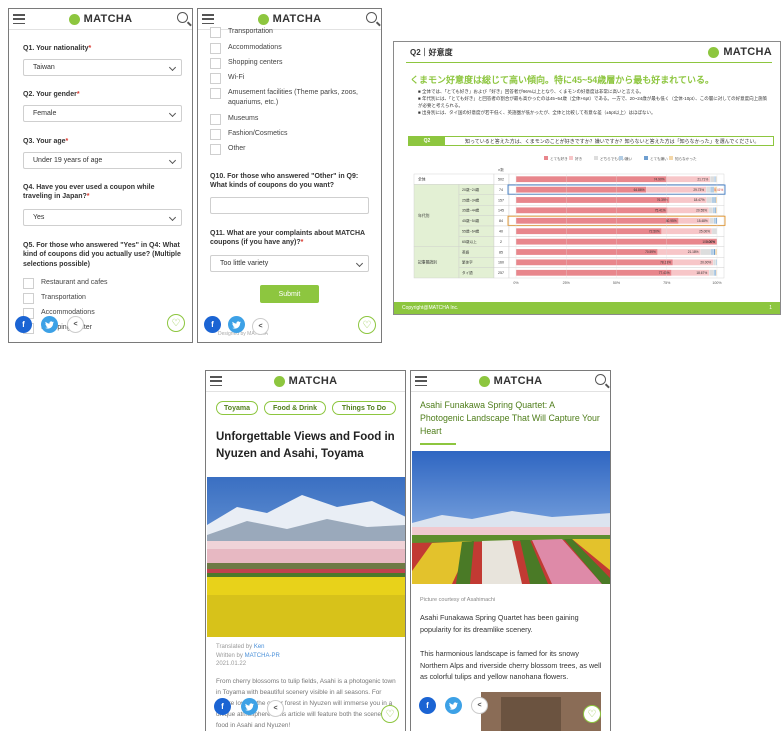 Image resolution: width=781 pixels, height=731 pixels. I want to click on data-label: 0.00%, so click(710, 242).